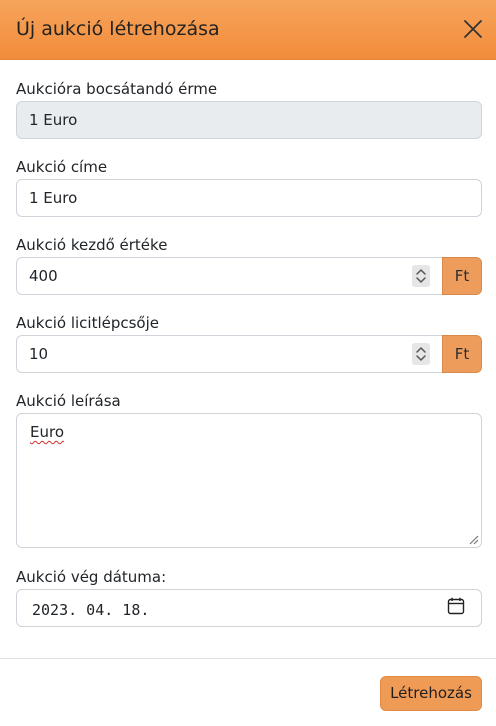  Describe the element at coordinates (456, 606) in the screenshot. I see `calendar-icon` at that location.